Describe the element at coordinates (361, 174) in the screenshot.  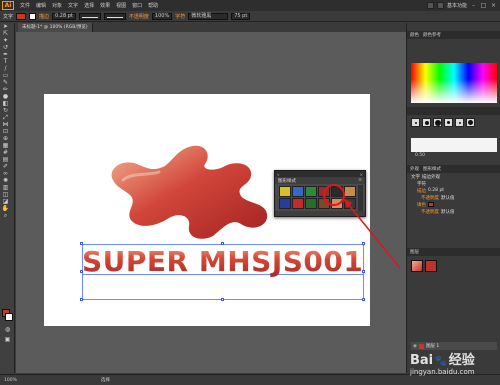
I see `close-panel-icon: ×` at that location.